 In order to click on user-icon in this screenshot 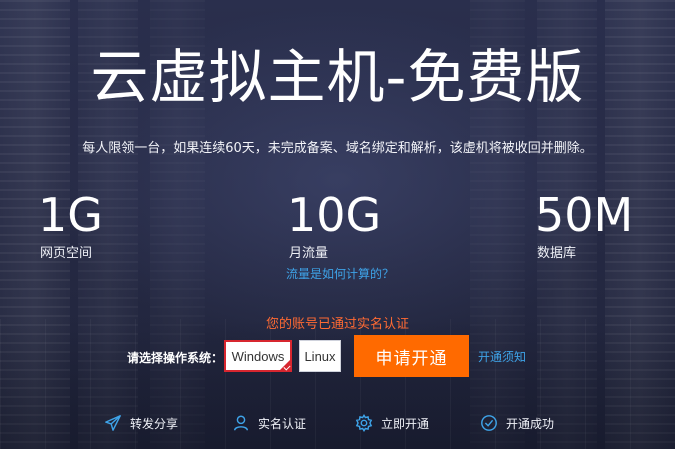, I will do `click(241, 423)`.